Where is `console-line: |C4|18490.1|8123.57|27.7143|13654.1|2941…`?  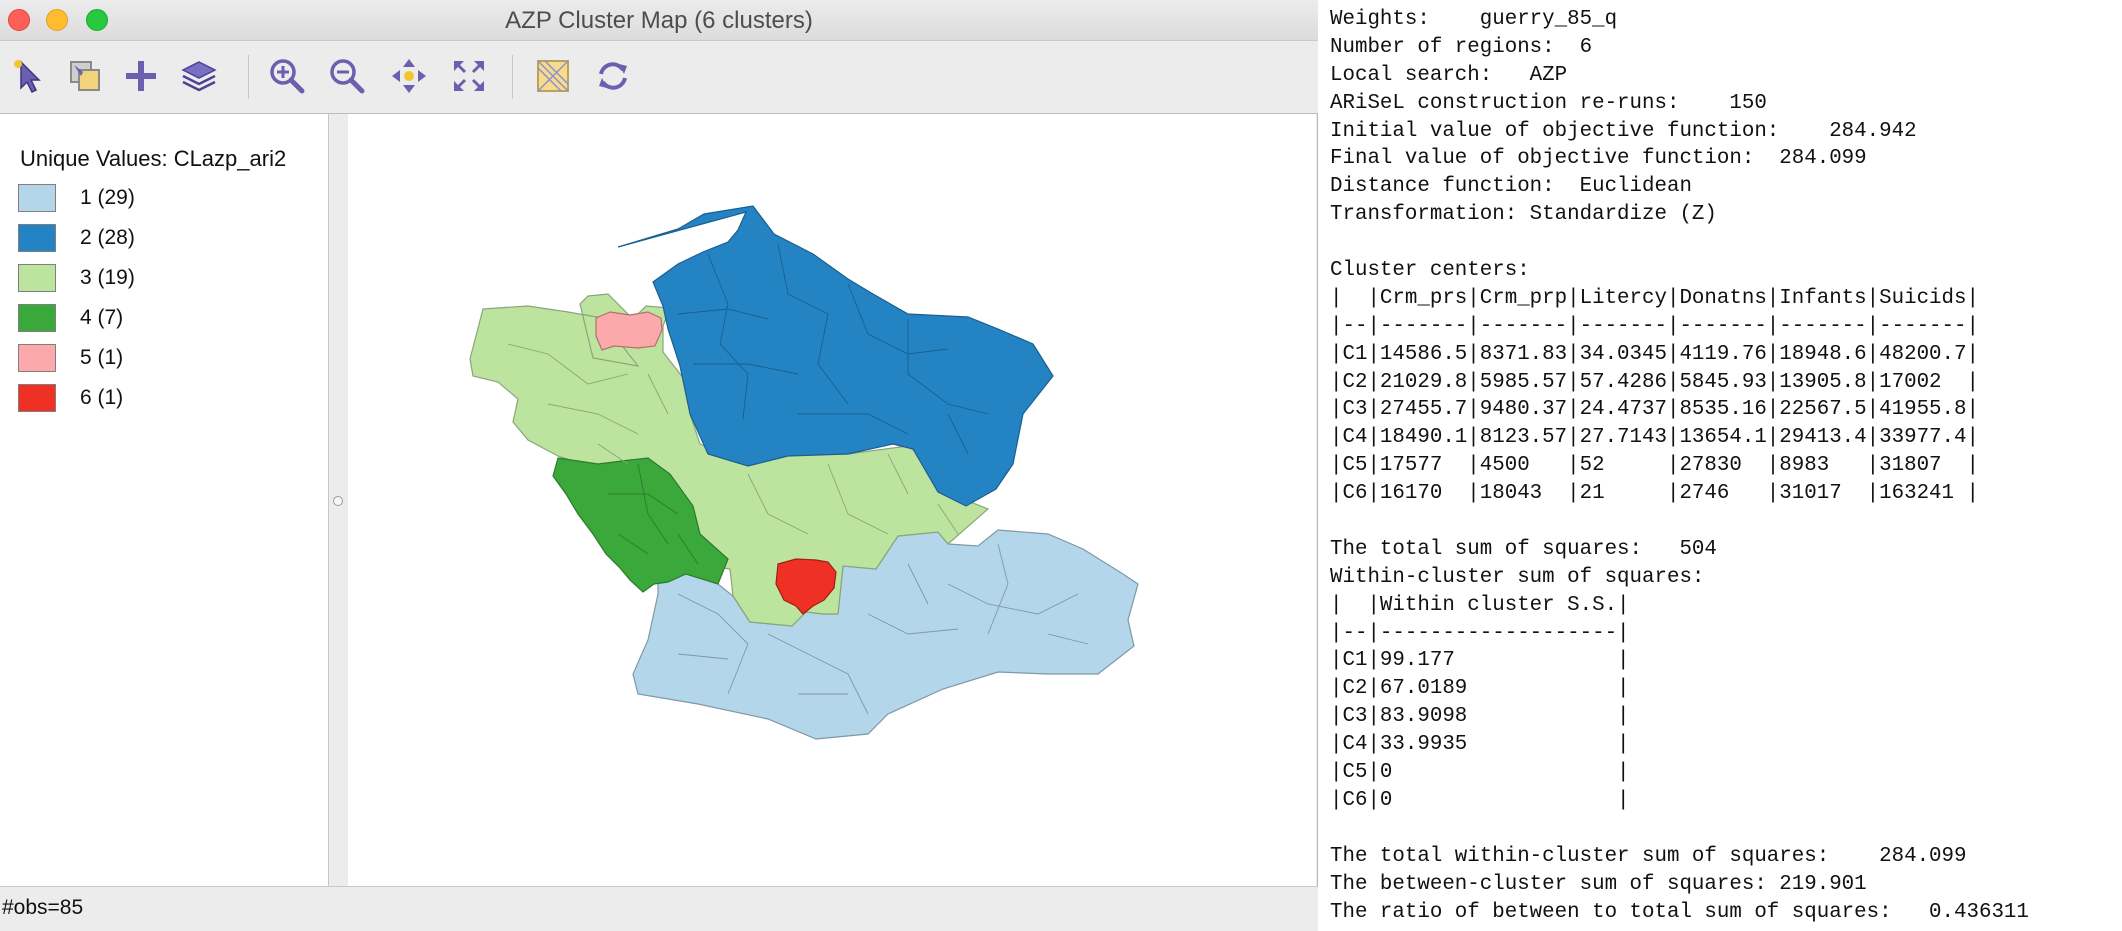
console-line: |C4|18490.1|8123.57|27.7143|13654.1|2941… is located at coordinates (1654, 438).